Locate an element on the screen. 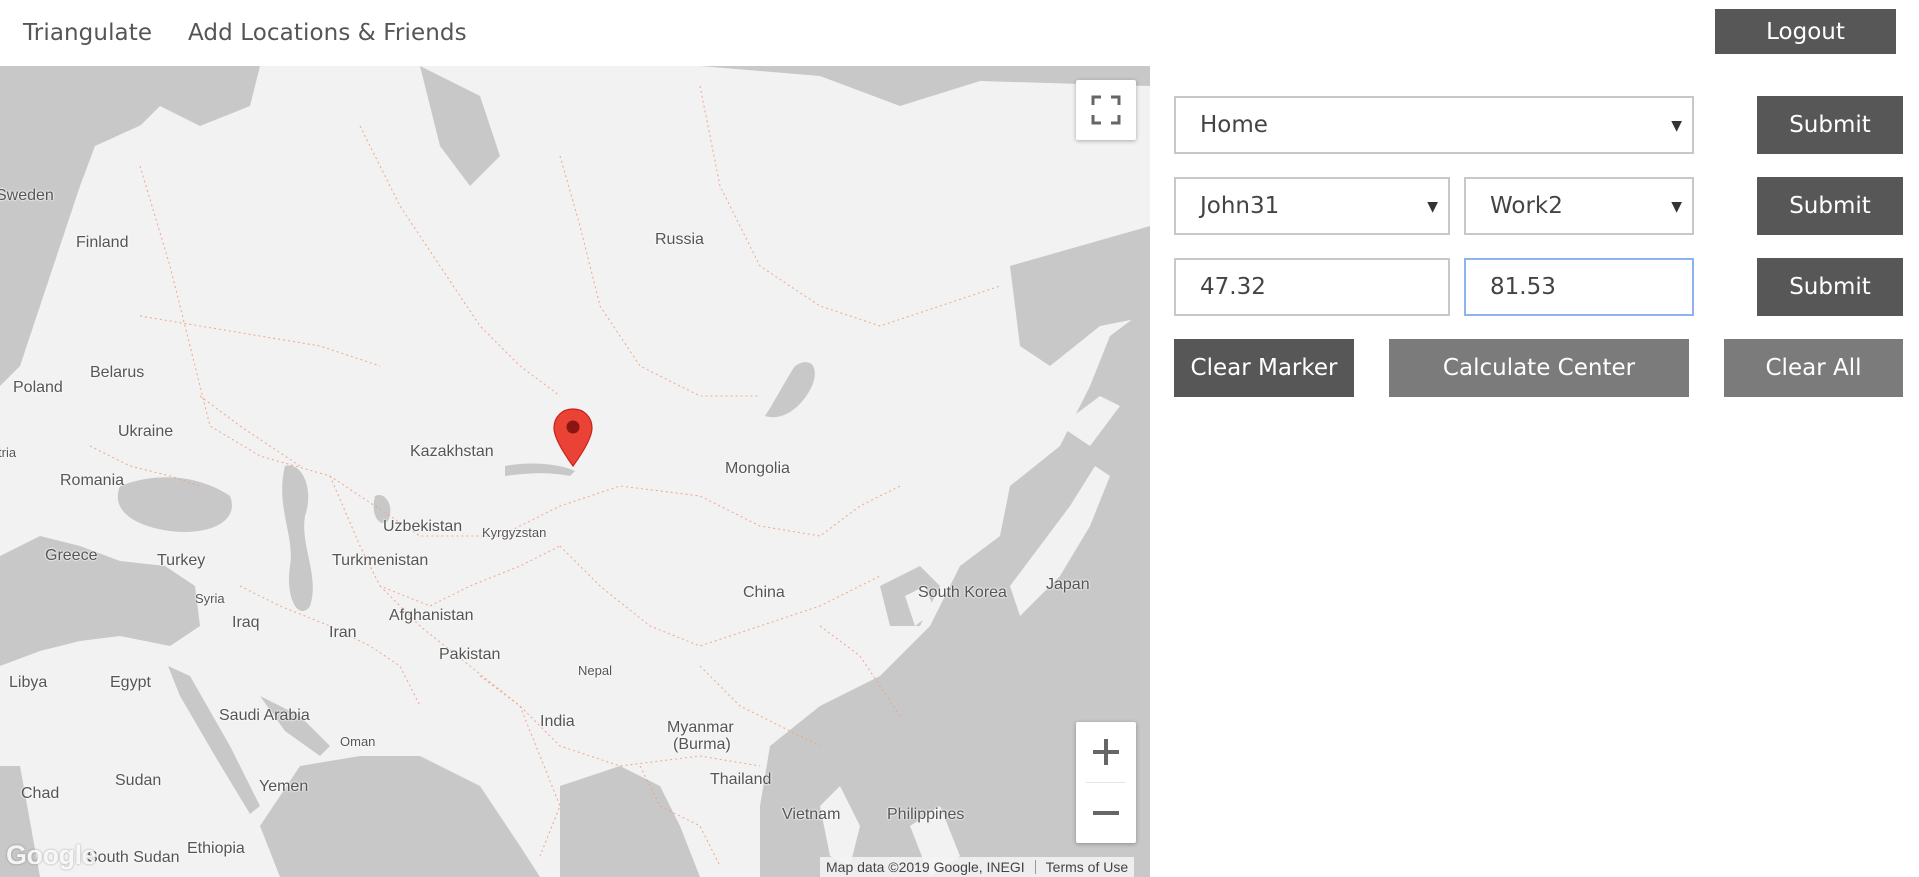 The image size is (1919, 877). map-label: Romania is located at coordinates (92, 480).